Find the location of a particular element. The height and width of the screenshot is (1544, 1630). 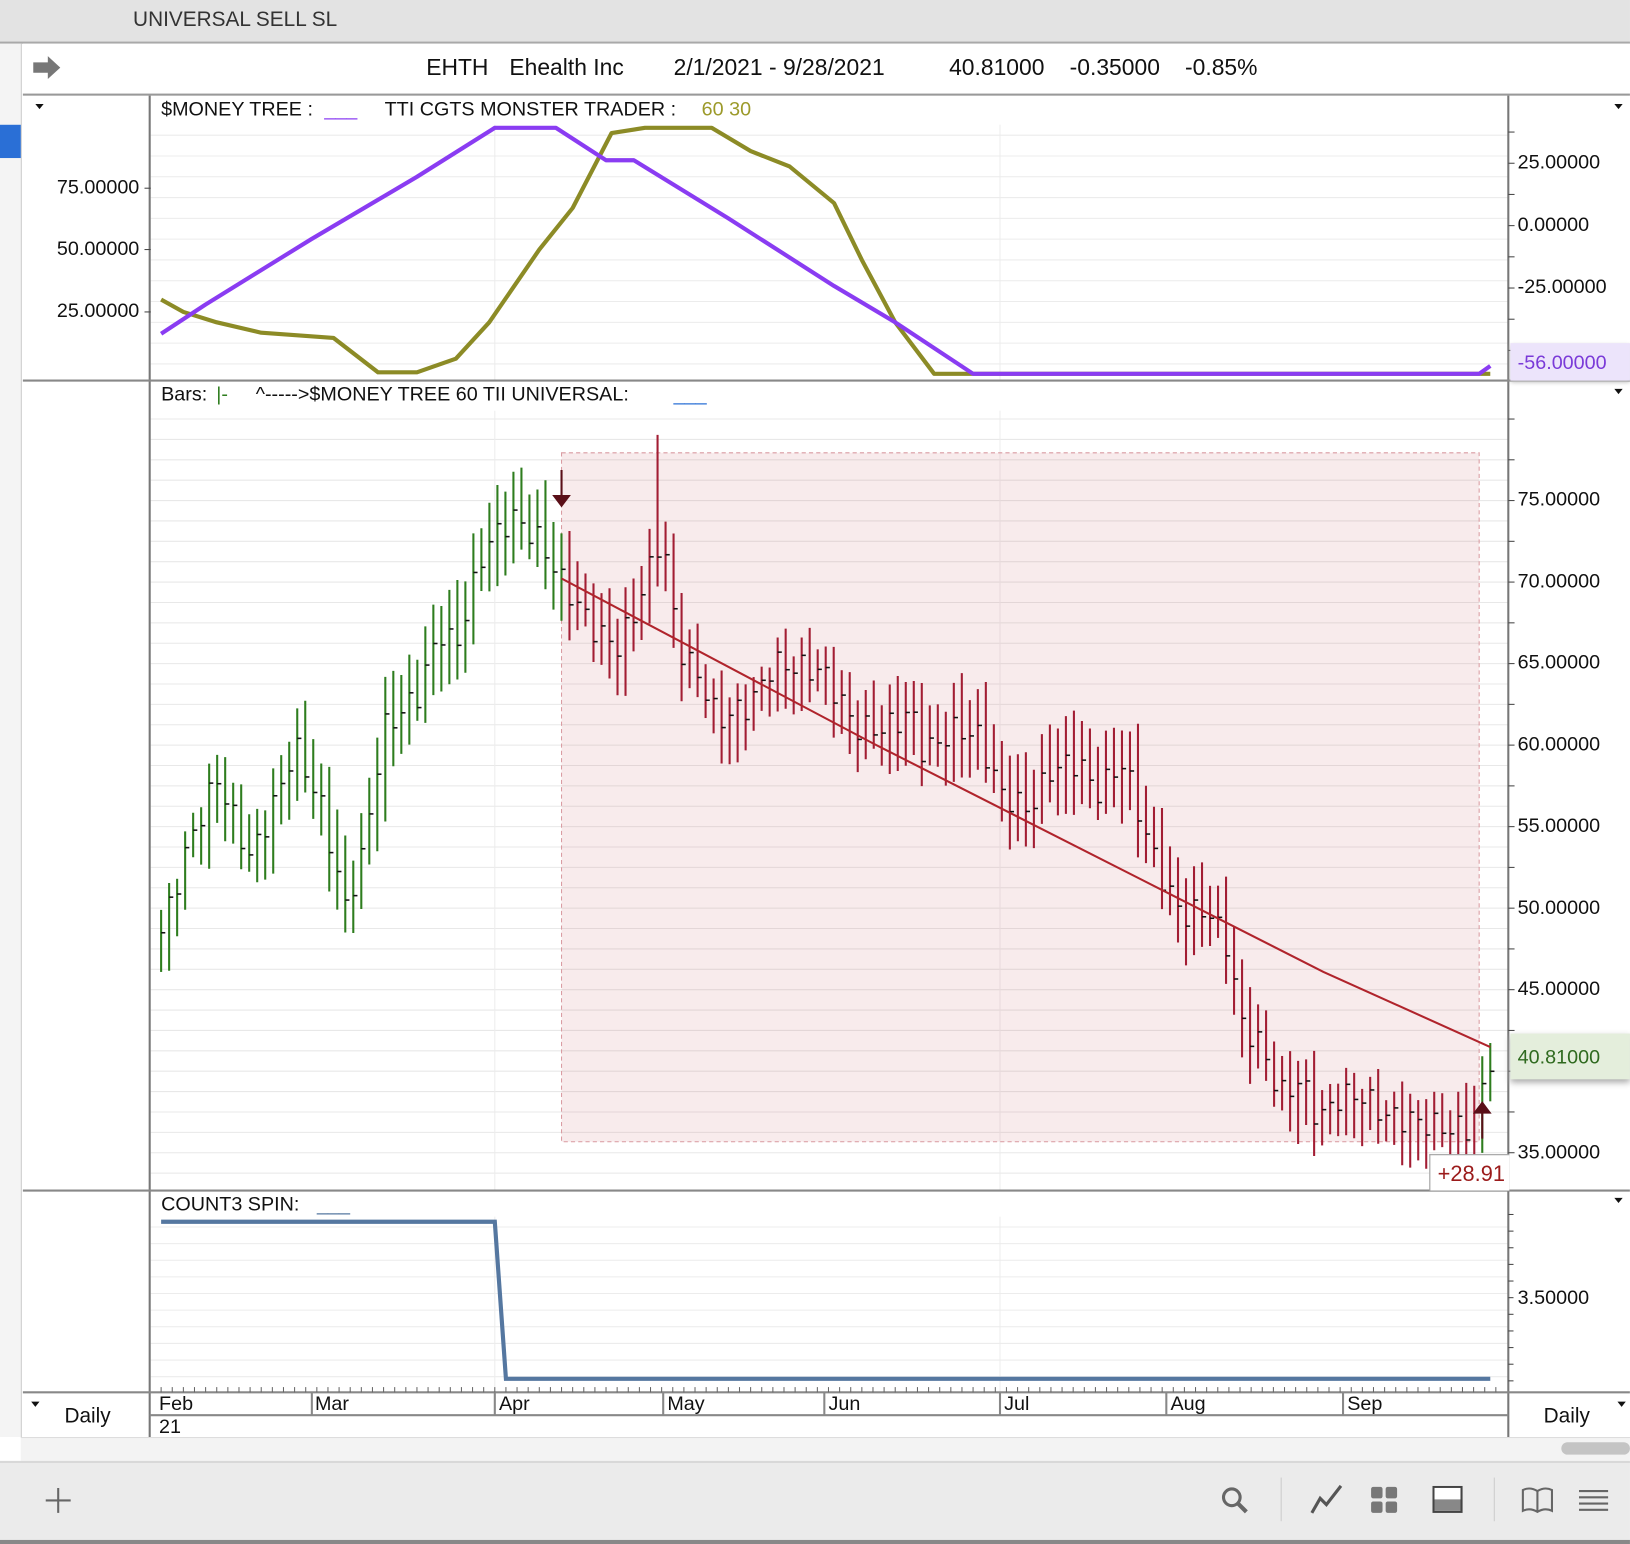

left-axis-label: 50.00000 is located at coordinates (98, 249).